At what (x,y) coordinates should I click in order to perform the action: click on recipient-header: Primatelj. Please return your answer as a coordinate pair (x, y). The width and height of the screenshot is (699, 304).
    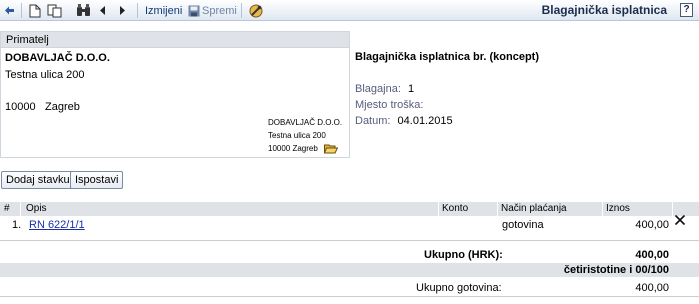
    Looking at the image, I should click on (175, 40).